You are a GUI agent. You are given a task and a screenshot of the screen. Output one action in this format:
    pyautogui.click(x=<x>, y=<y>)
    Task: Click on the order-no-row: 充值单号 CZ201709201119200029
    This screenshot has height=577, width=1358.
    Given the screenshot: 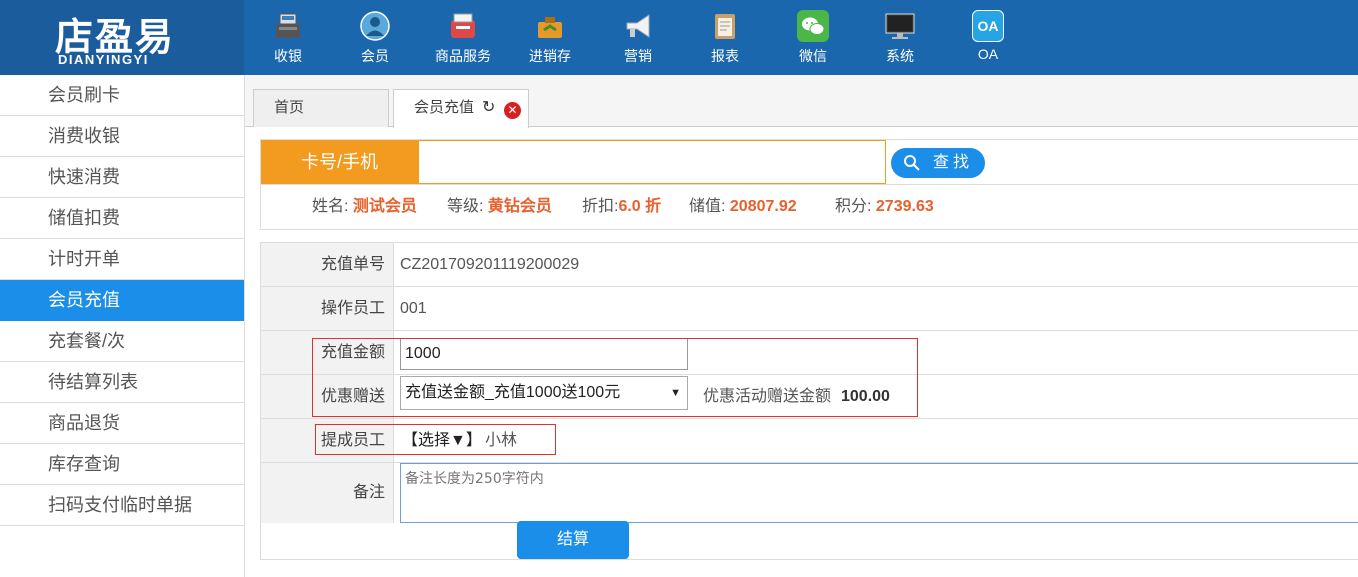 What is the action you would take?
    pyautogui.click(x=809, y=265)
    